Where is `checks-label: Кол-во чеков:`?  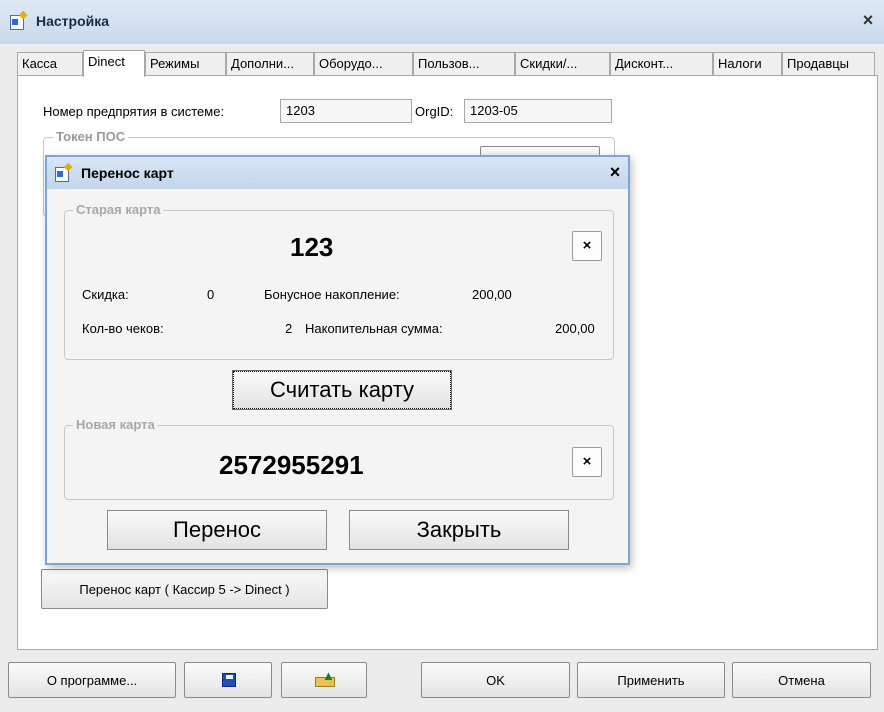
checks-label: Кол-во чеков: is located at coordinates (123, 328).